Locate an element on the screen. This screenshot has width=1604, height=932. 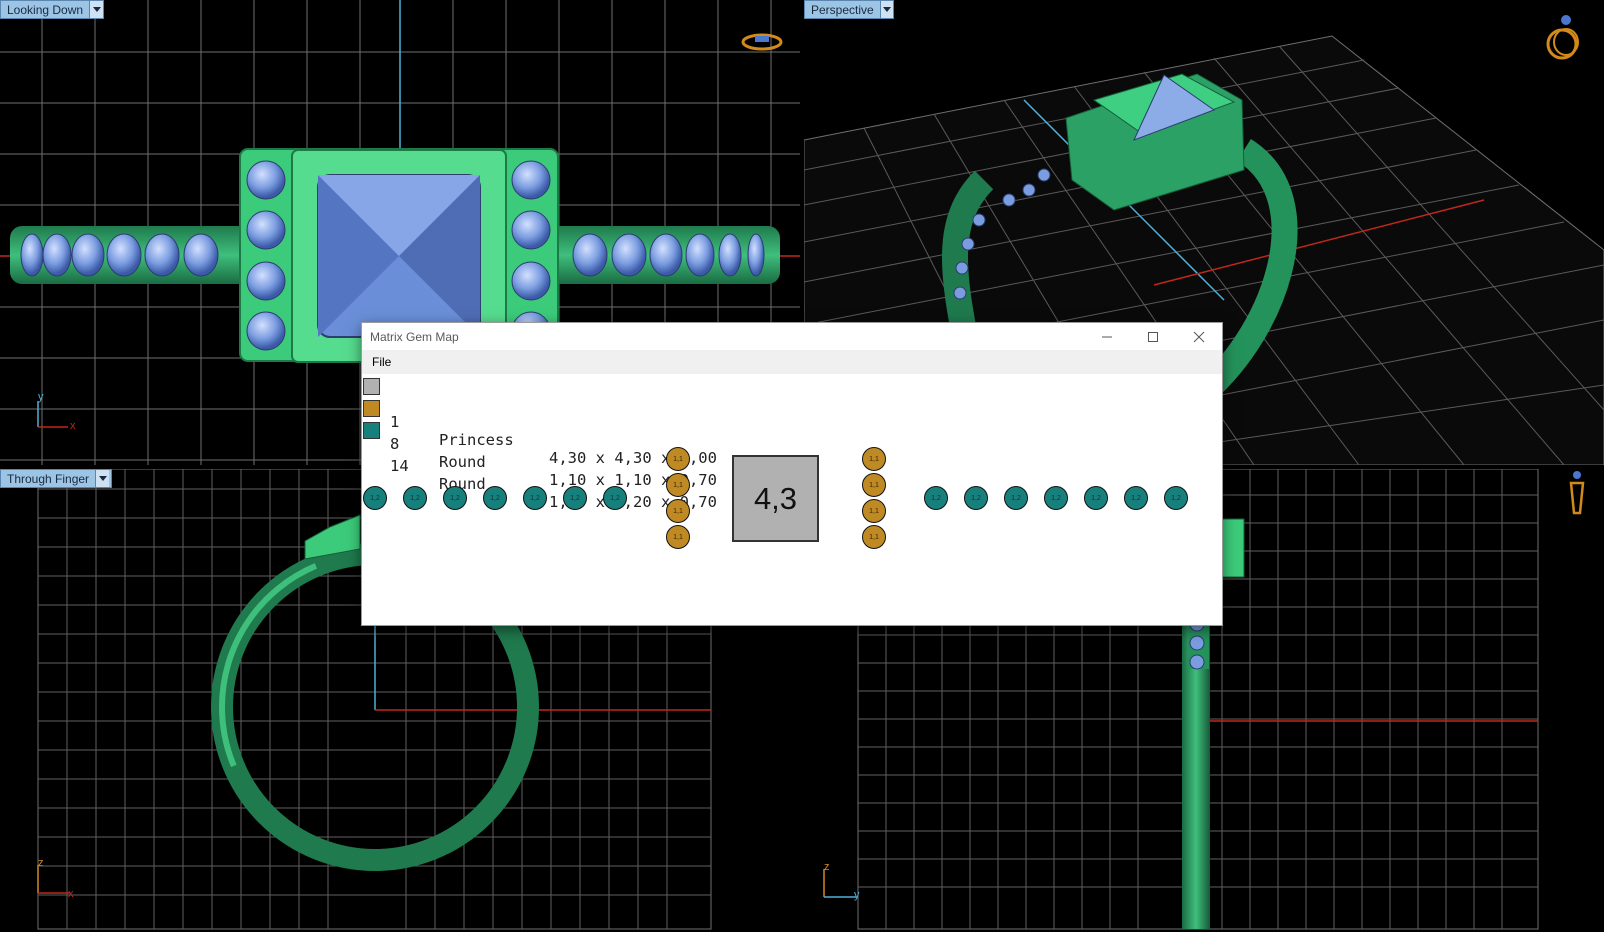
legend-dimensions: 4,30 x 4,30 x 3,00 is located at coordinates (633, 458).